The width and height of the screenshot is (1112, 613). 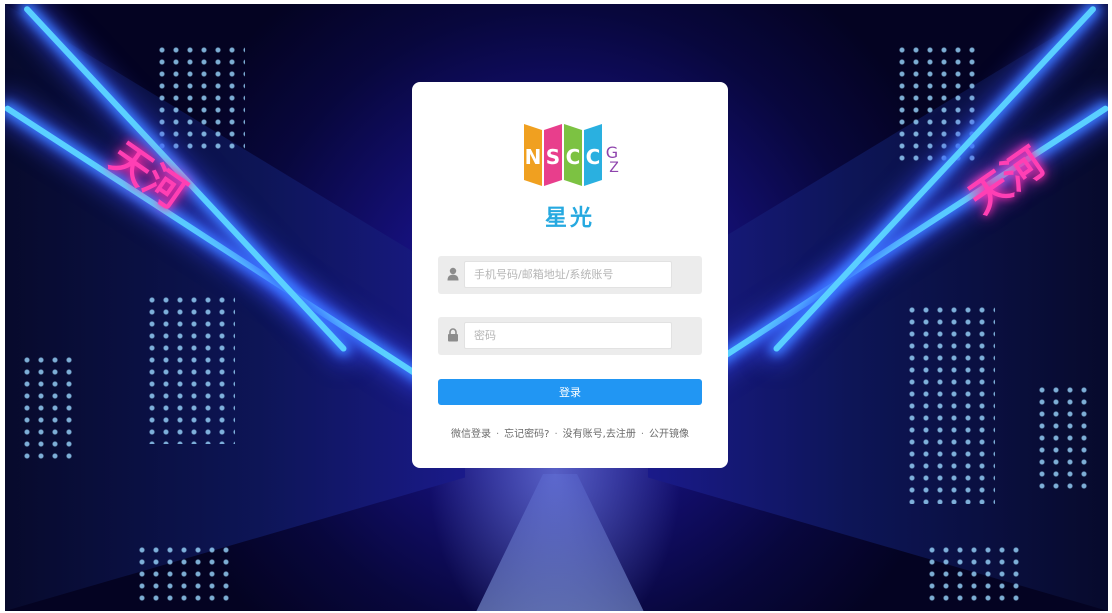 I want to click on nscc-gz-logo: N S C C G Z, so click(x=571, y=155).